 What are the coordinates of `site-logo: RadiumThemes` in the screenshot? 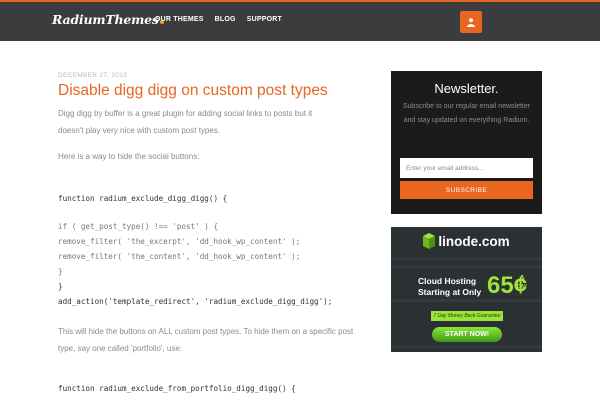 It's located at (108, 22).